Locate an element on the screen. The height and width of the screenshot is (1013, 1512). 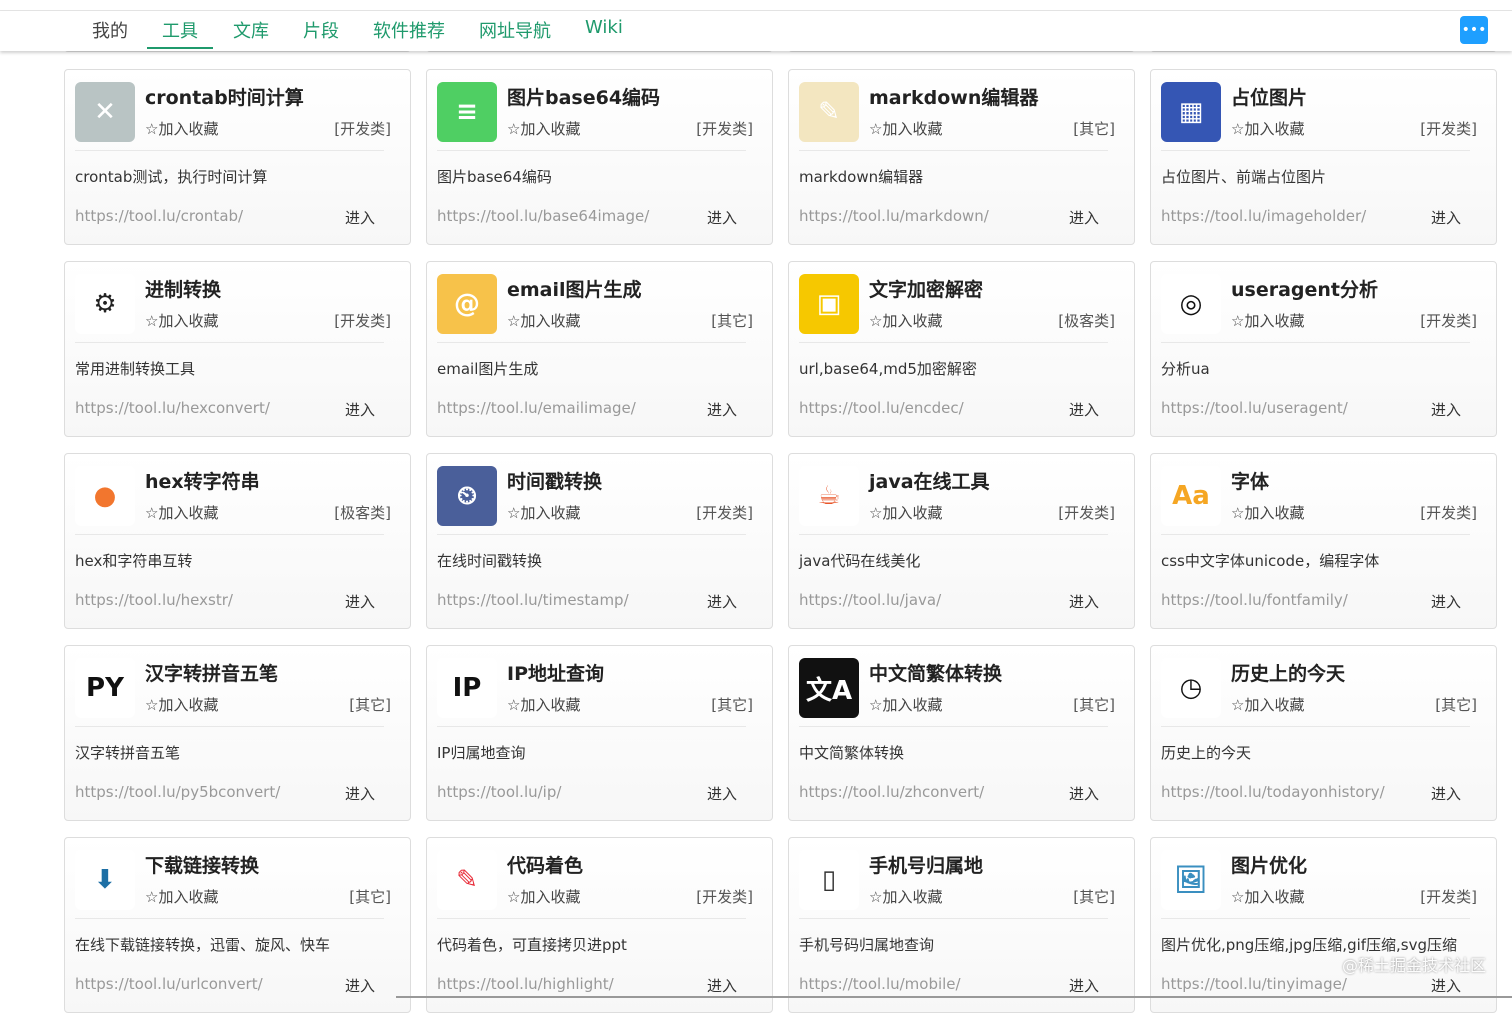
tool-url: https://tool.lu/mobile/ is located at coordinates (880, 984).